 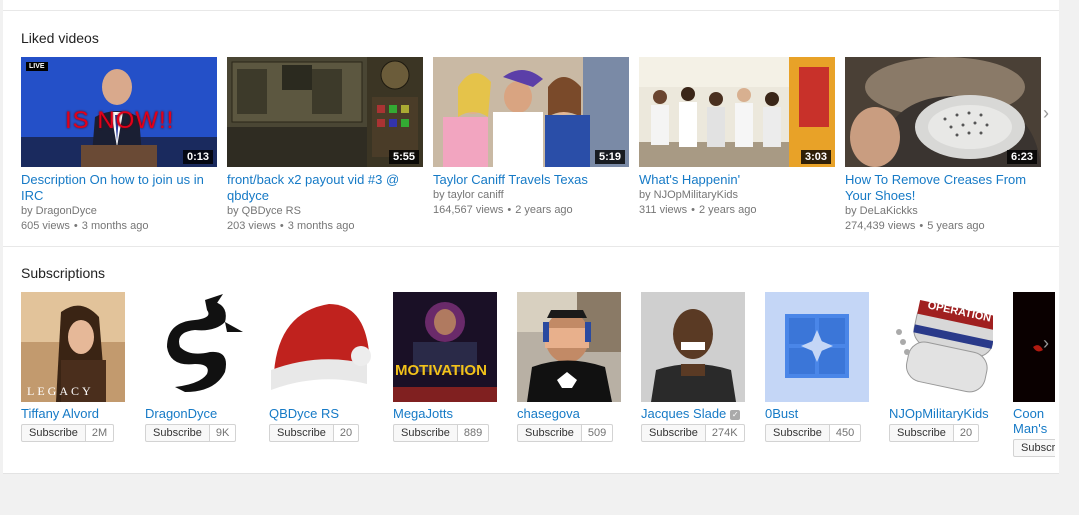 I want to click on channel-name-text: Jacques Slade, so click(x=684, y=413).